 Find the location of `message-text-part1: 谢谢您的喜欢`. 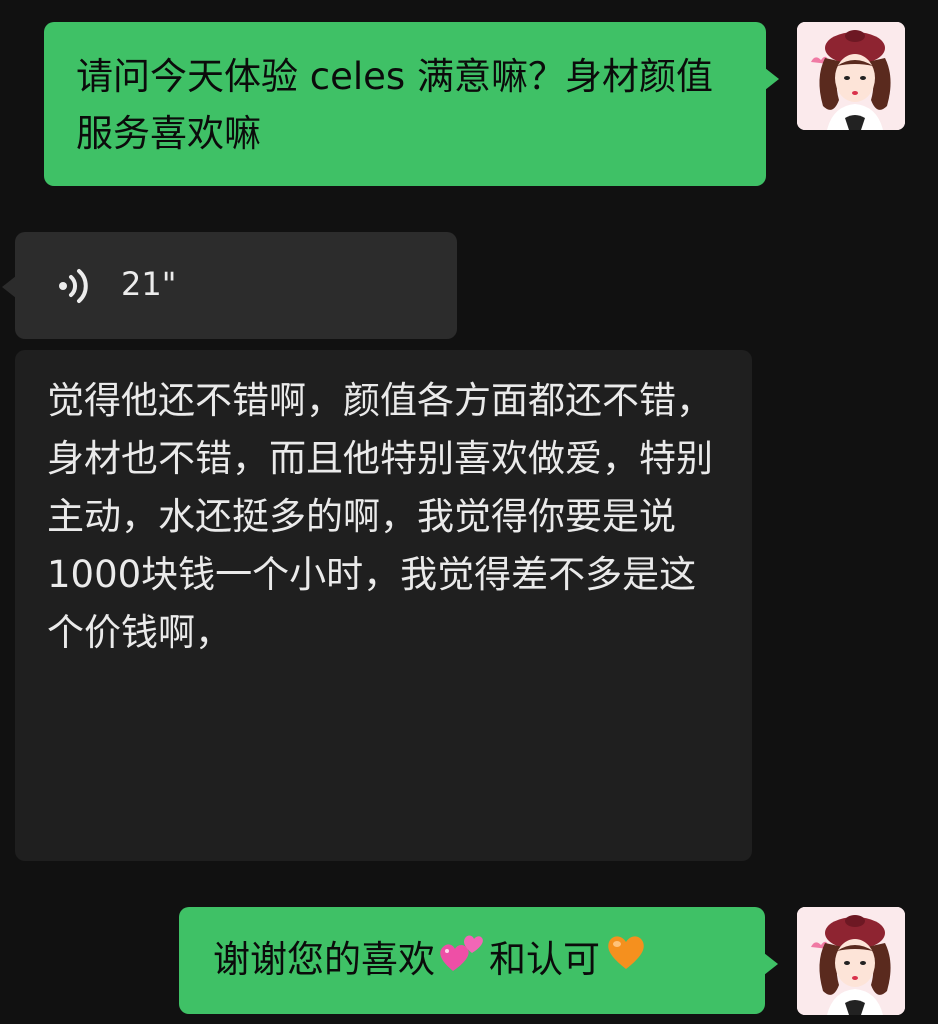

message-text-part1: 谢谢您的喜欢 is located at coordinates (324, 959).